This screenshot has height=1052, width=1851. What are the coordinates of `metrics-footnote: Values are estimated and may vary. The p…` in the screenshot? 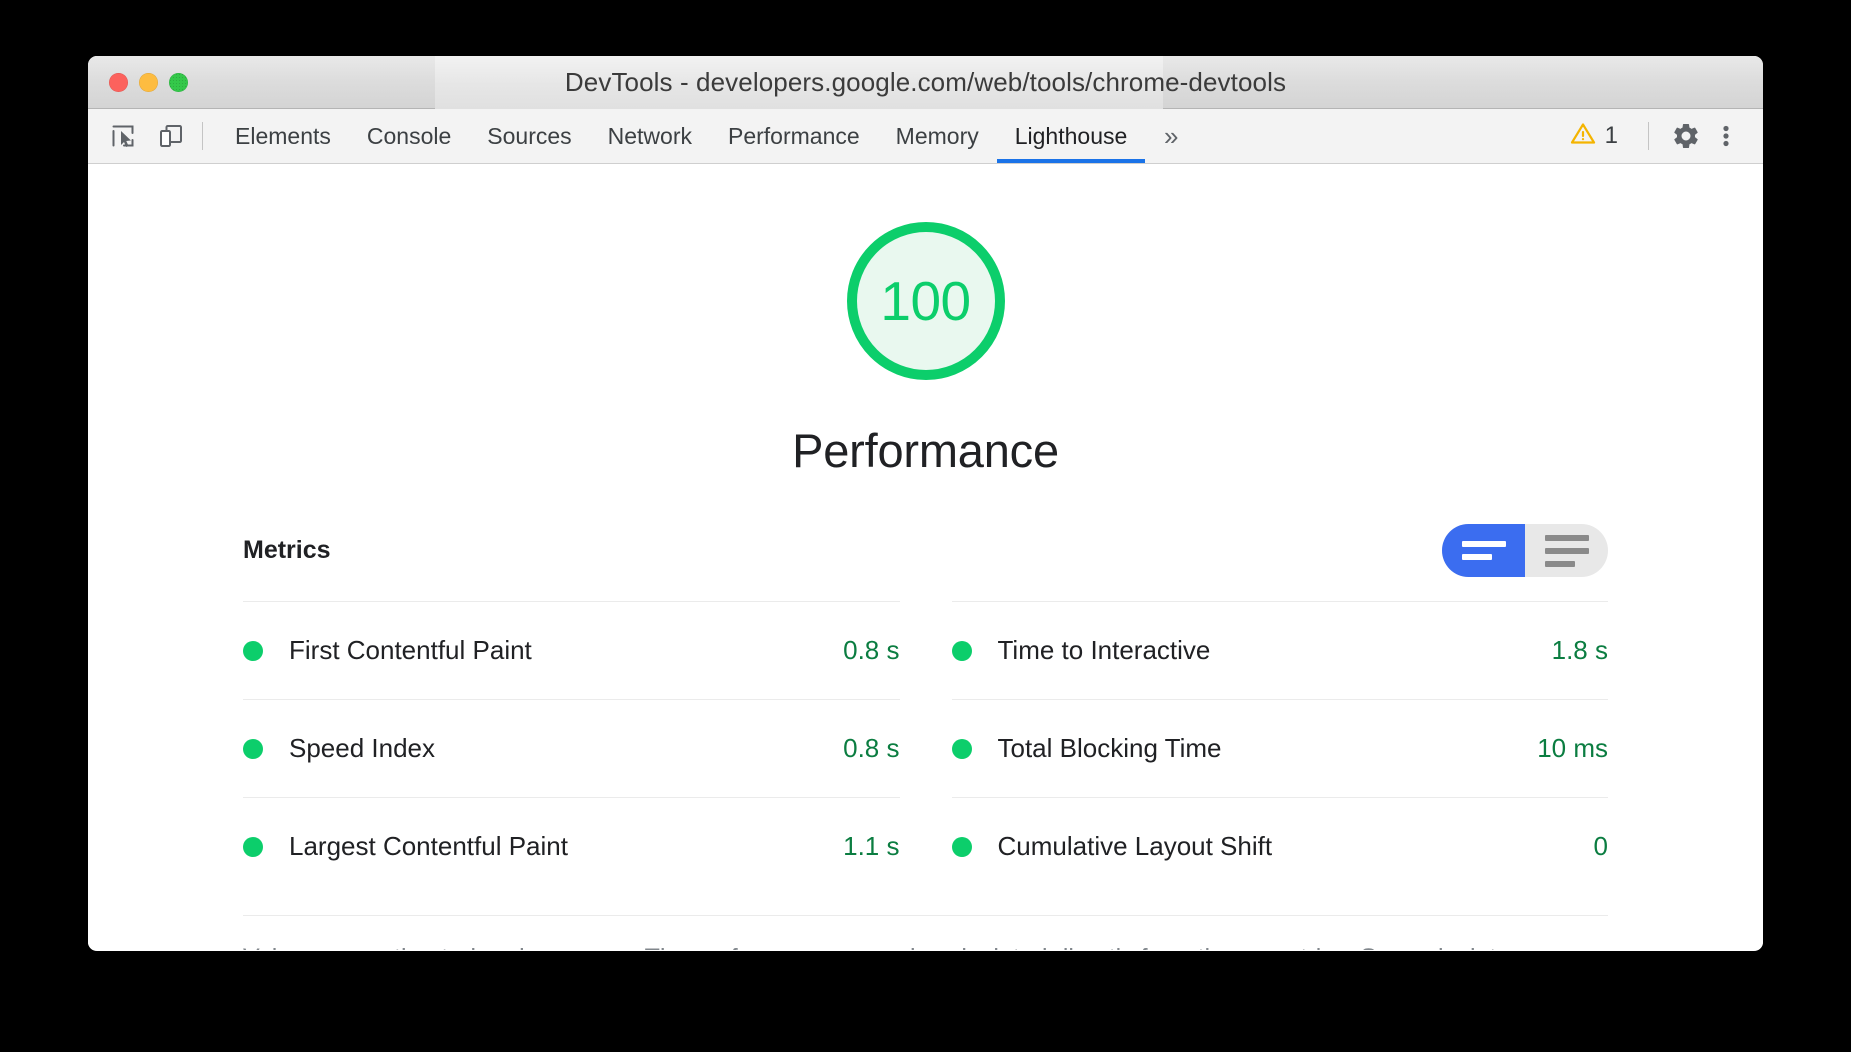 It's located at (925, 932).